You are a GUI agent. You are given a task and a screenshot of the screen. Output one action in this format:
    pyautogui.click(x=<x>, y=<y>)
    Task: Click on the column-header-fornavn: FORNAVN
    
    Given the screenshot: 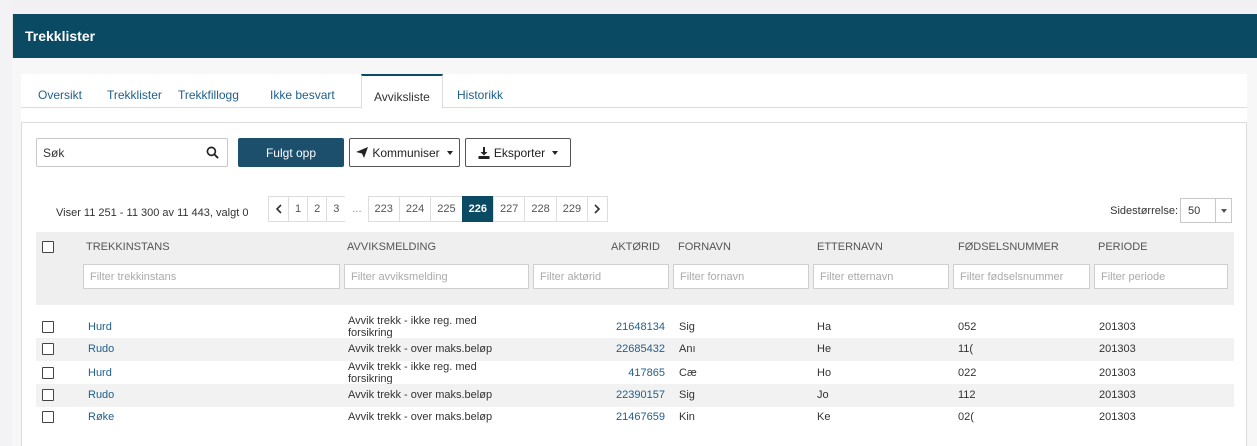 What is the action you would take?
    pyautogui.click(x=704, y=247)
    